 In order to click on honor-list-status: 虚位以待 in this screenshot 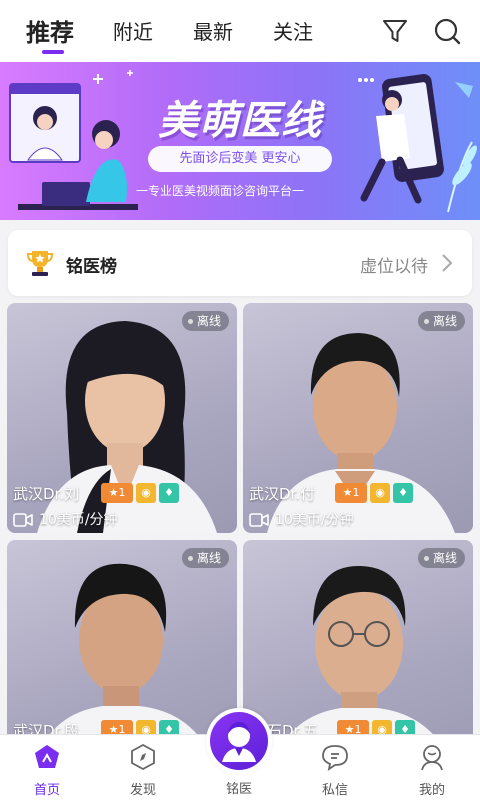, I will do `click(394, 267)`.